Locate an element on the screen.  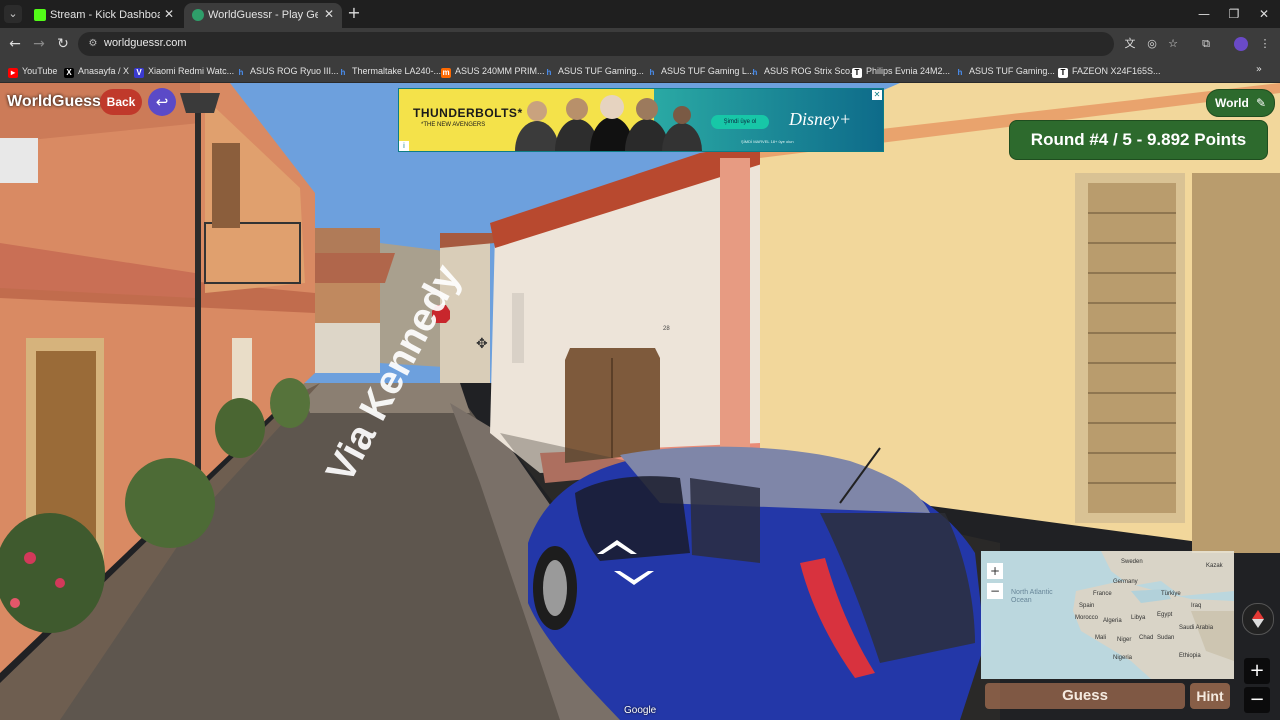
ad-title: THUNDERBOLTS* is located at coordinates (468, 113).